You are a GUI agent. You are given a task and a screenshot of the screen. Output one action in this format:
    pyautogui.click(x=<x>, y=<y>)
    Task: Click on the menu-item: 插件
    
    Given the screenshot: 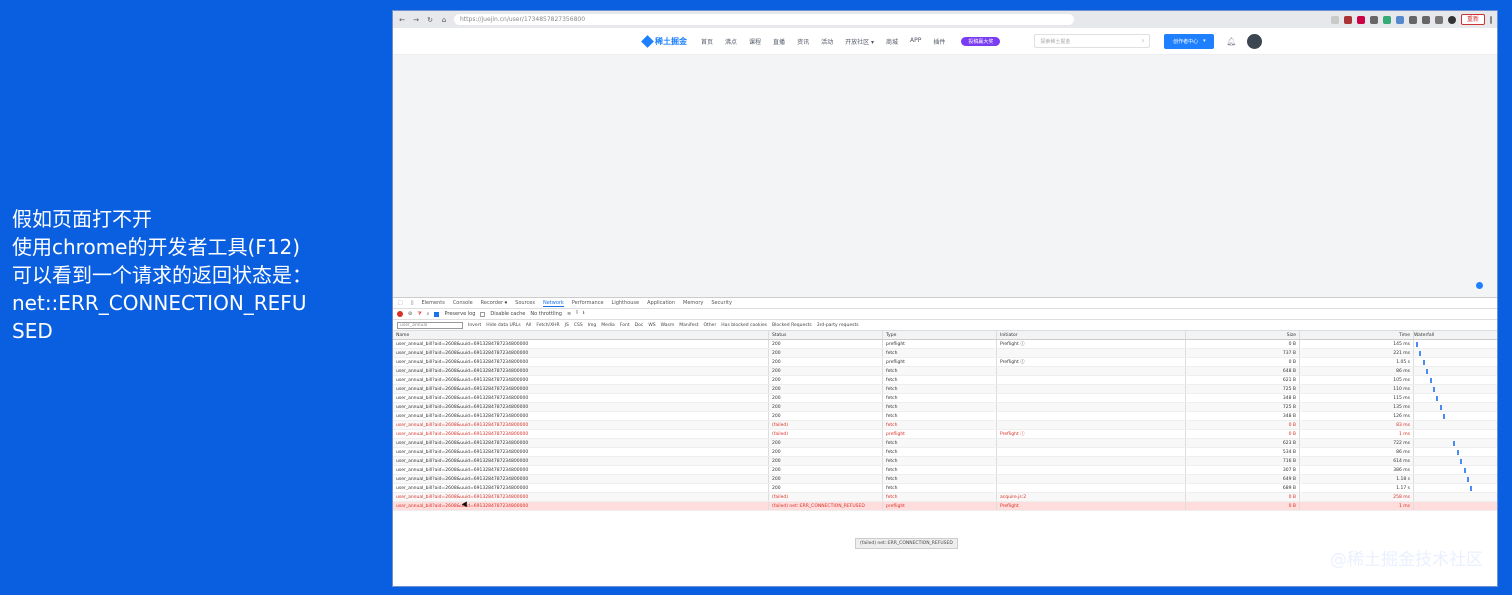 What is the action you would take?
    pyautogui.click(x=939, y=41)
    